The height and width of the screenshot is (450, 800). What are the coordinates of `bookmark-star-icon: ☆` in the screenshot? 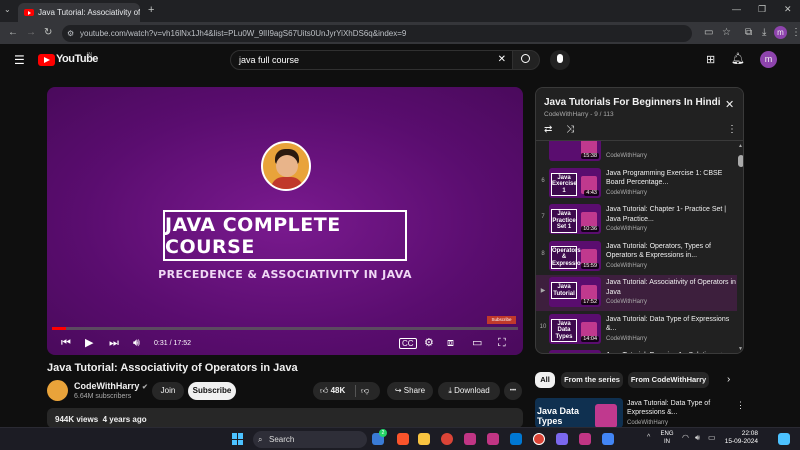 It's located at (726, 33).